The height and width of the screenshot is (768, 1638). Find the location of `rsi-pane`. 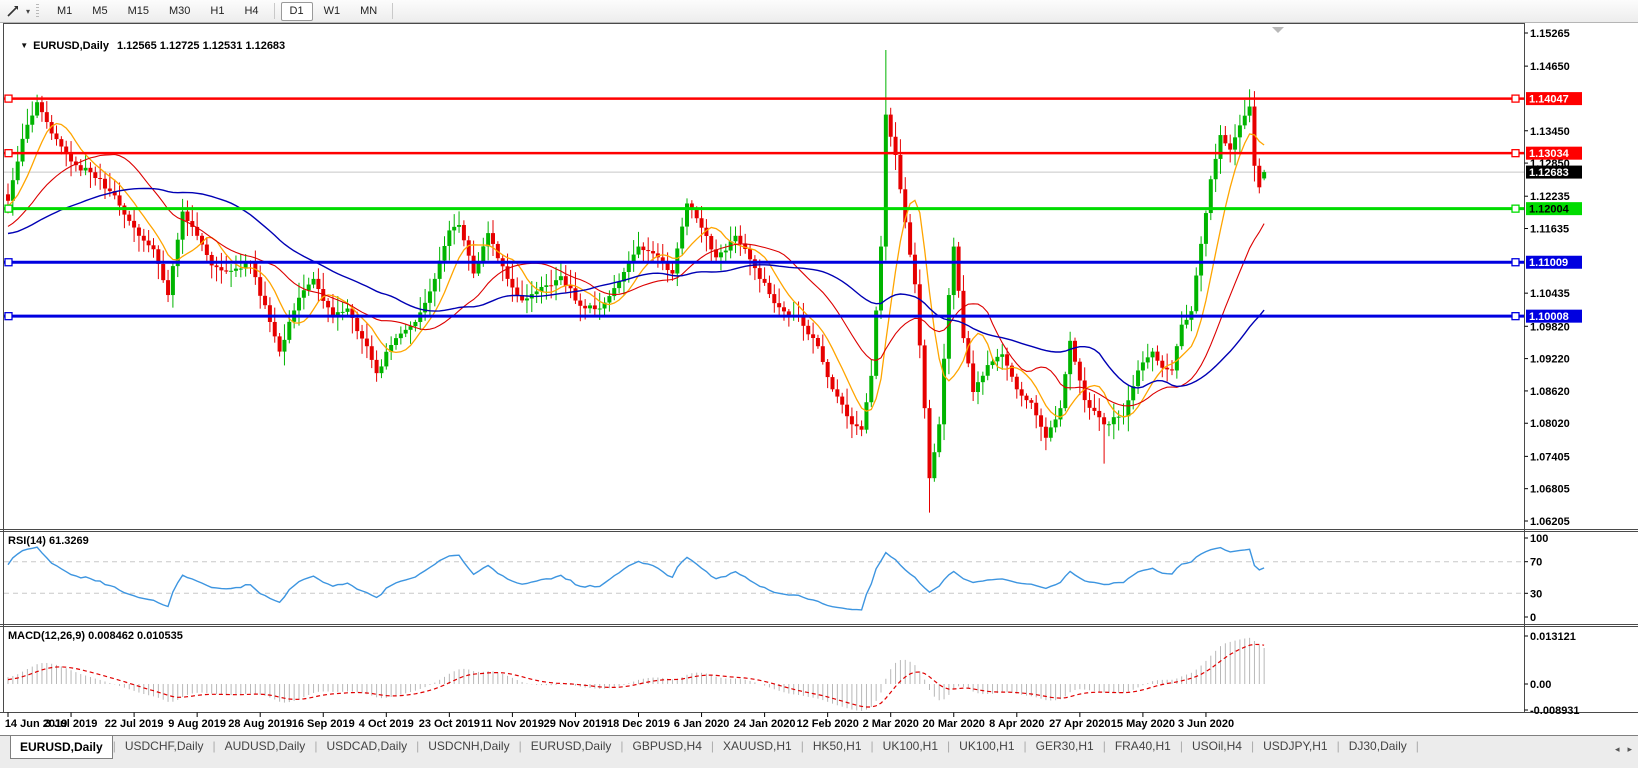

rsi-pane is located at coordinates (764, 578).